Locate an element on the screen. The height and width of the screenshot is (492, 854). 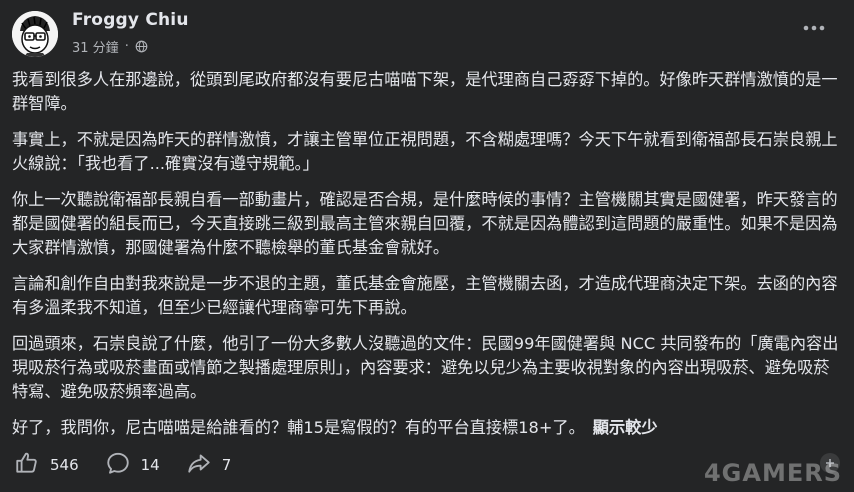
see-less-link: 顯示較少 is located at coordinates (625, 427).